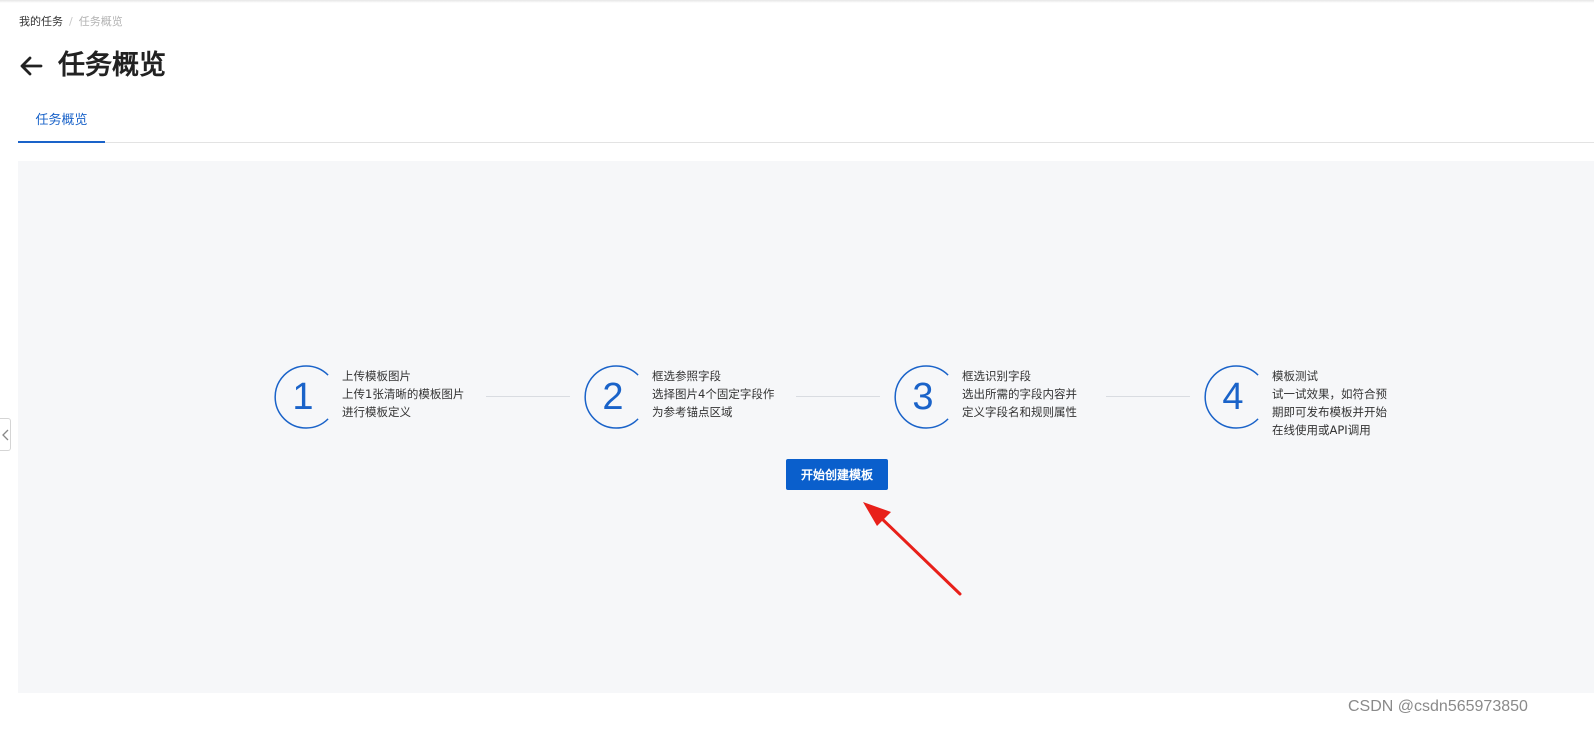 Image resolution: width=1594 pixels, height=736 pixels. I want to click on step-title: 模板测试, so click(1295, 376).